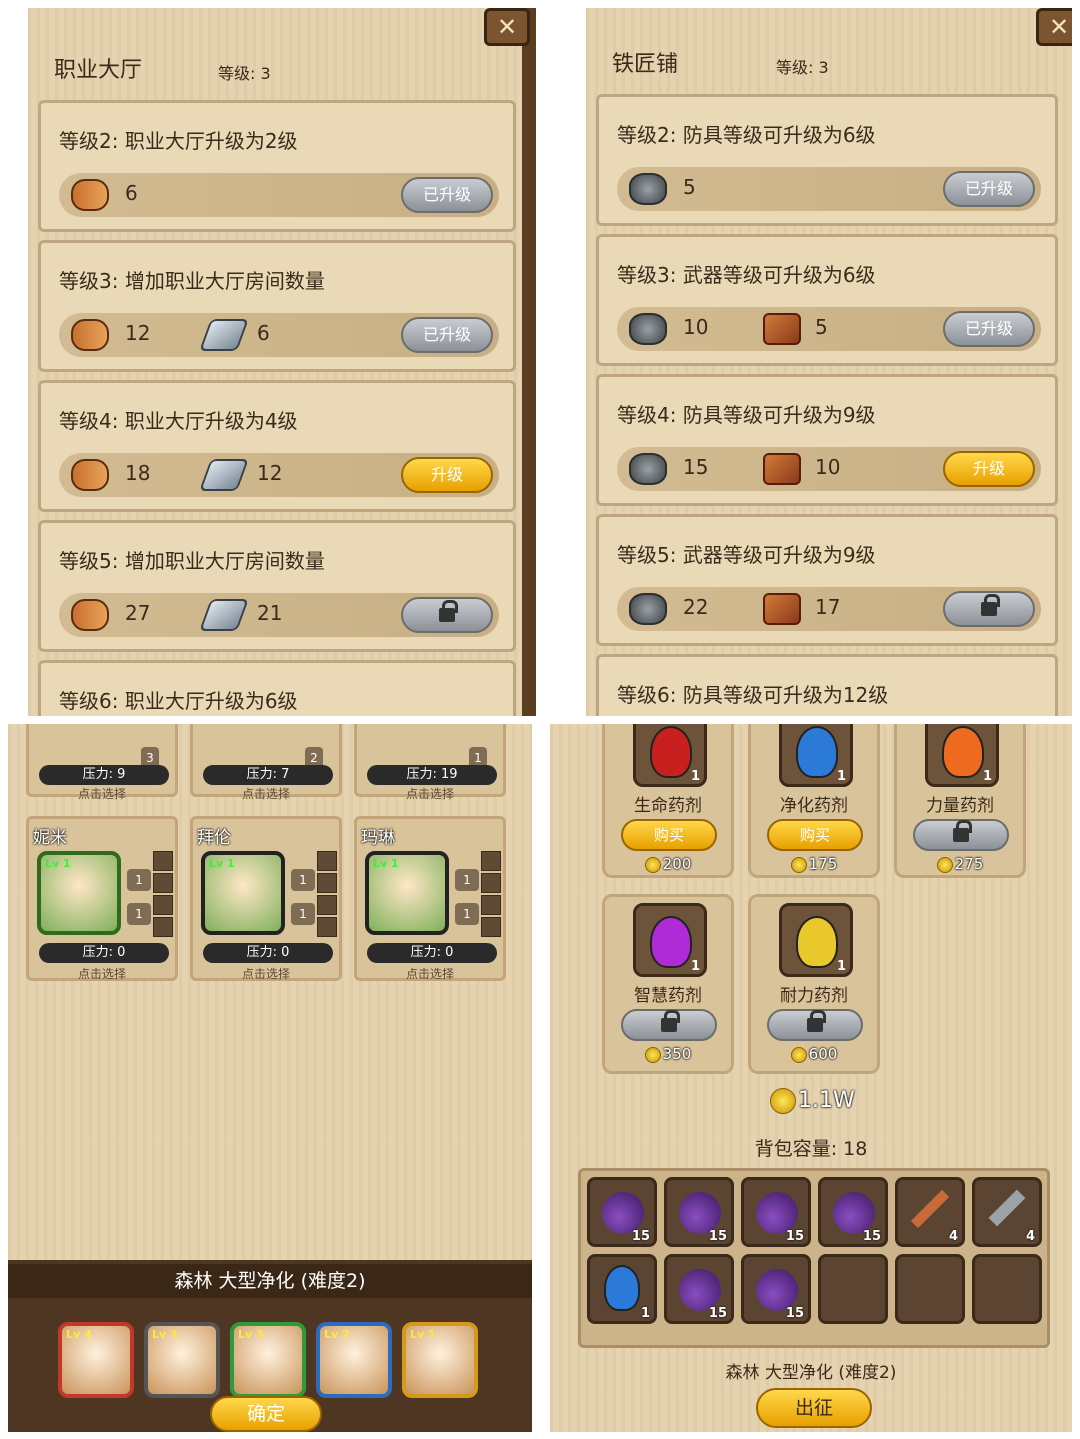  I want to click on upgrade-card: 等级3: 增加职业大厅房间数量 12 6 已升级, so click(277, 306).